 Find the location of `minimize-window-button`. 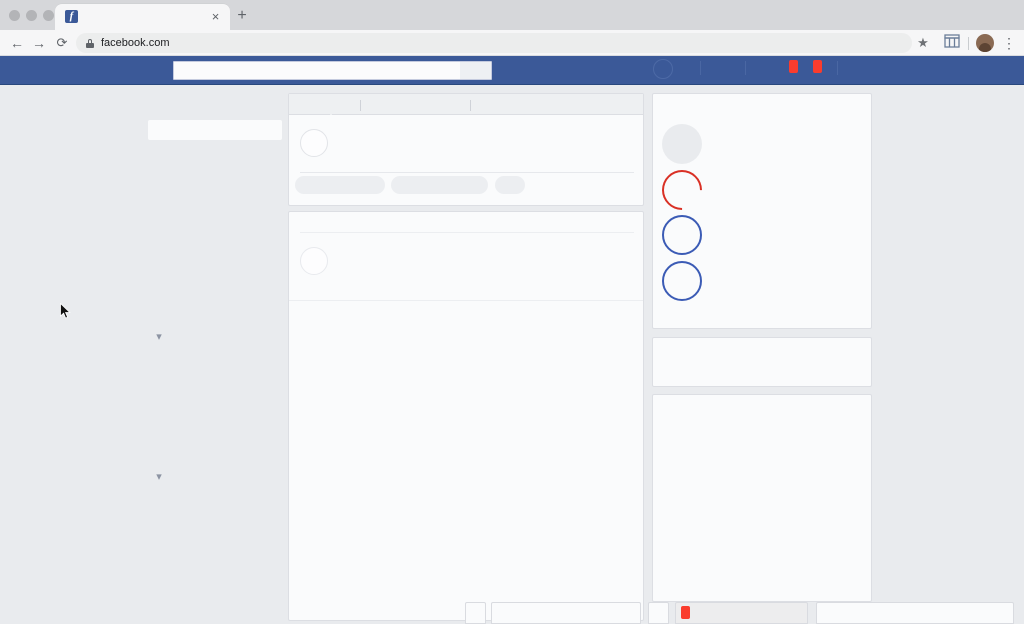

minimize-window-button is located at coordinates (31, 15).